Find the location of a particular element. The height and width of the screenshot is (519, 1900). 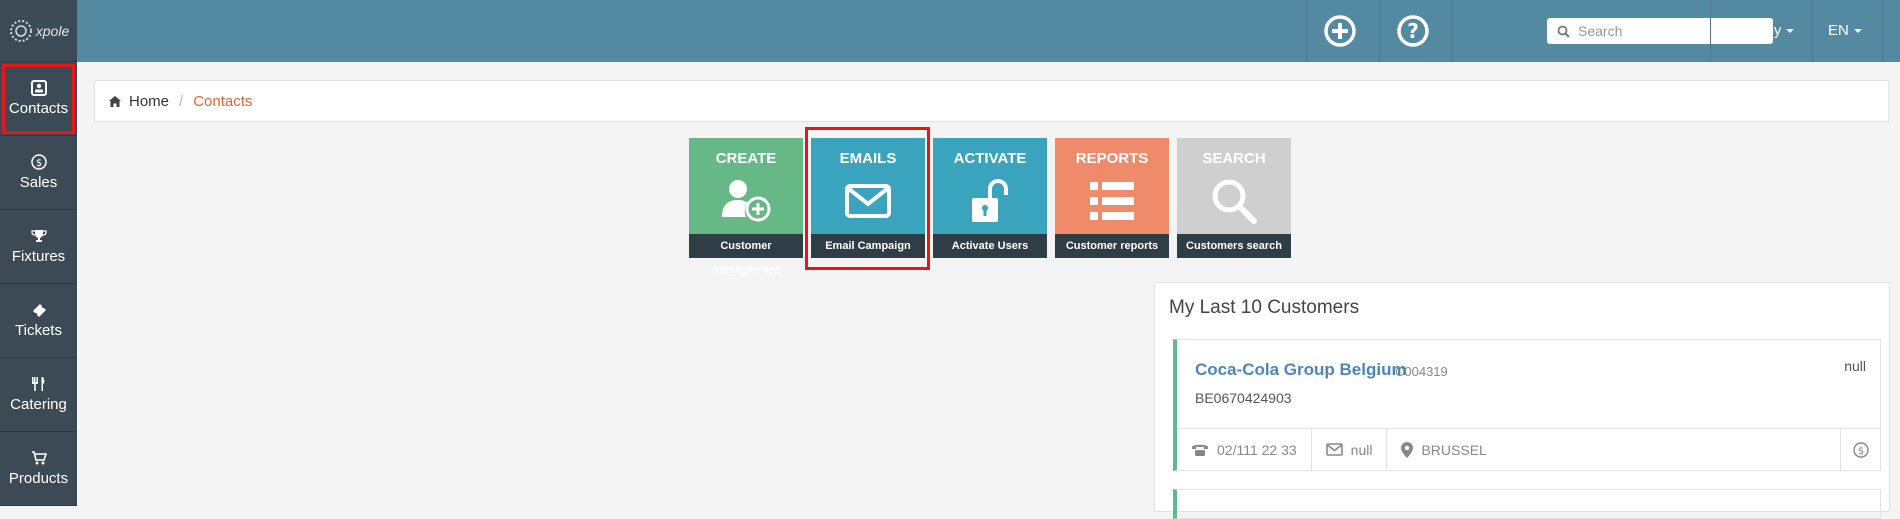

language-menu: EN is located at coordinates (1845, 30).